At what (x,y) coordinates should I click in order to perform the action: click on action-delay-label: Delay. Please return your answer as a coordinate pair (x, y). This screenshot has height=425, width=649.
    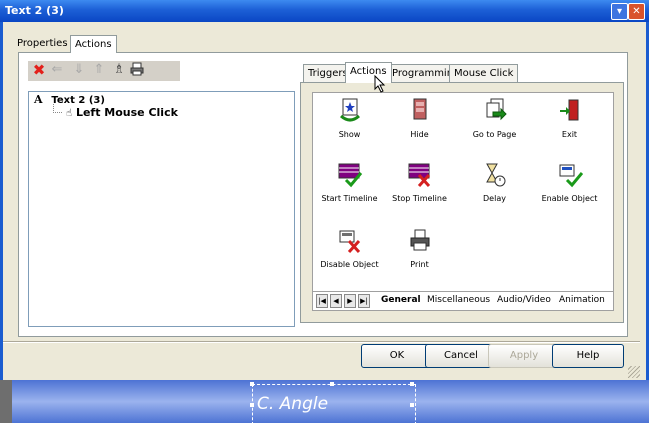
    Looking at the image, I should click on (494, 198).